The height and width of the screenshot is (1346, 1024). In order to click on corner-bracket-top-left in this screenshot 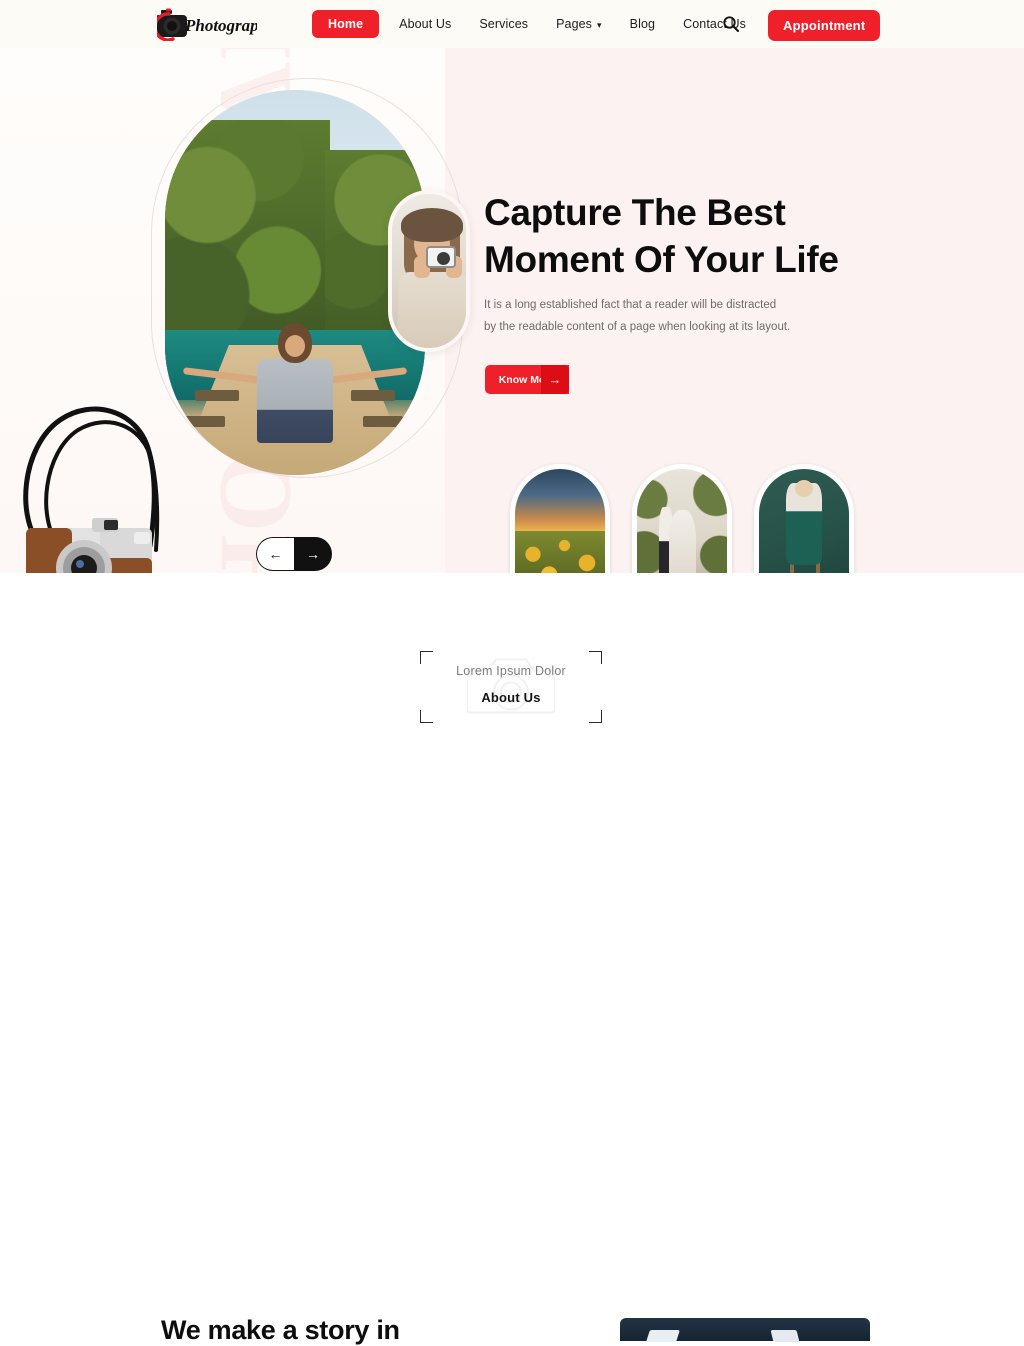, I will do `click(426, 657)`.